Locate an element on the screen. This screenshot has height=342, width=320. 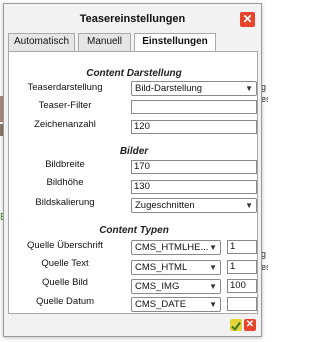
zeichenanzahl-label: Zeichenanzahl is located at coordinates (65, 124).